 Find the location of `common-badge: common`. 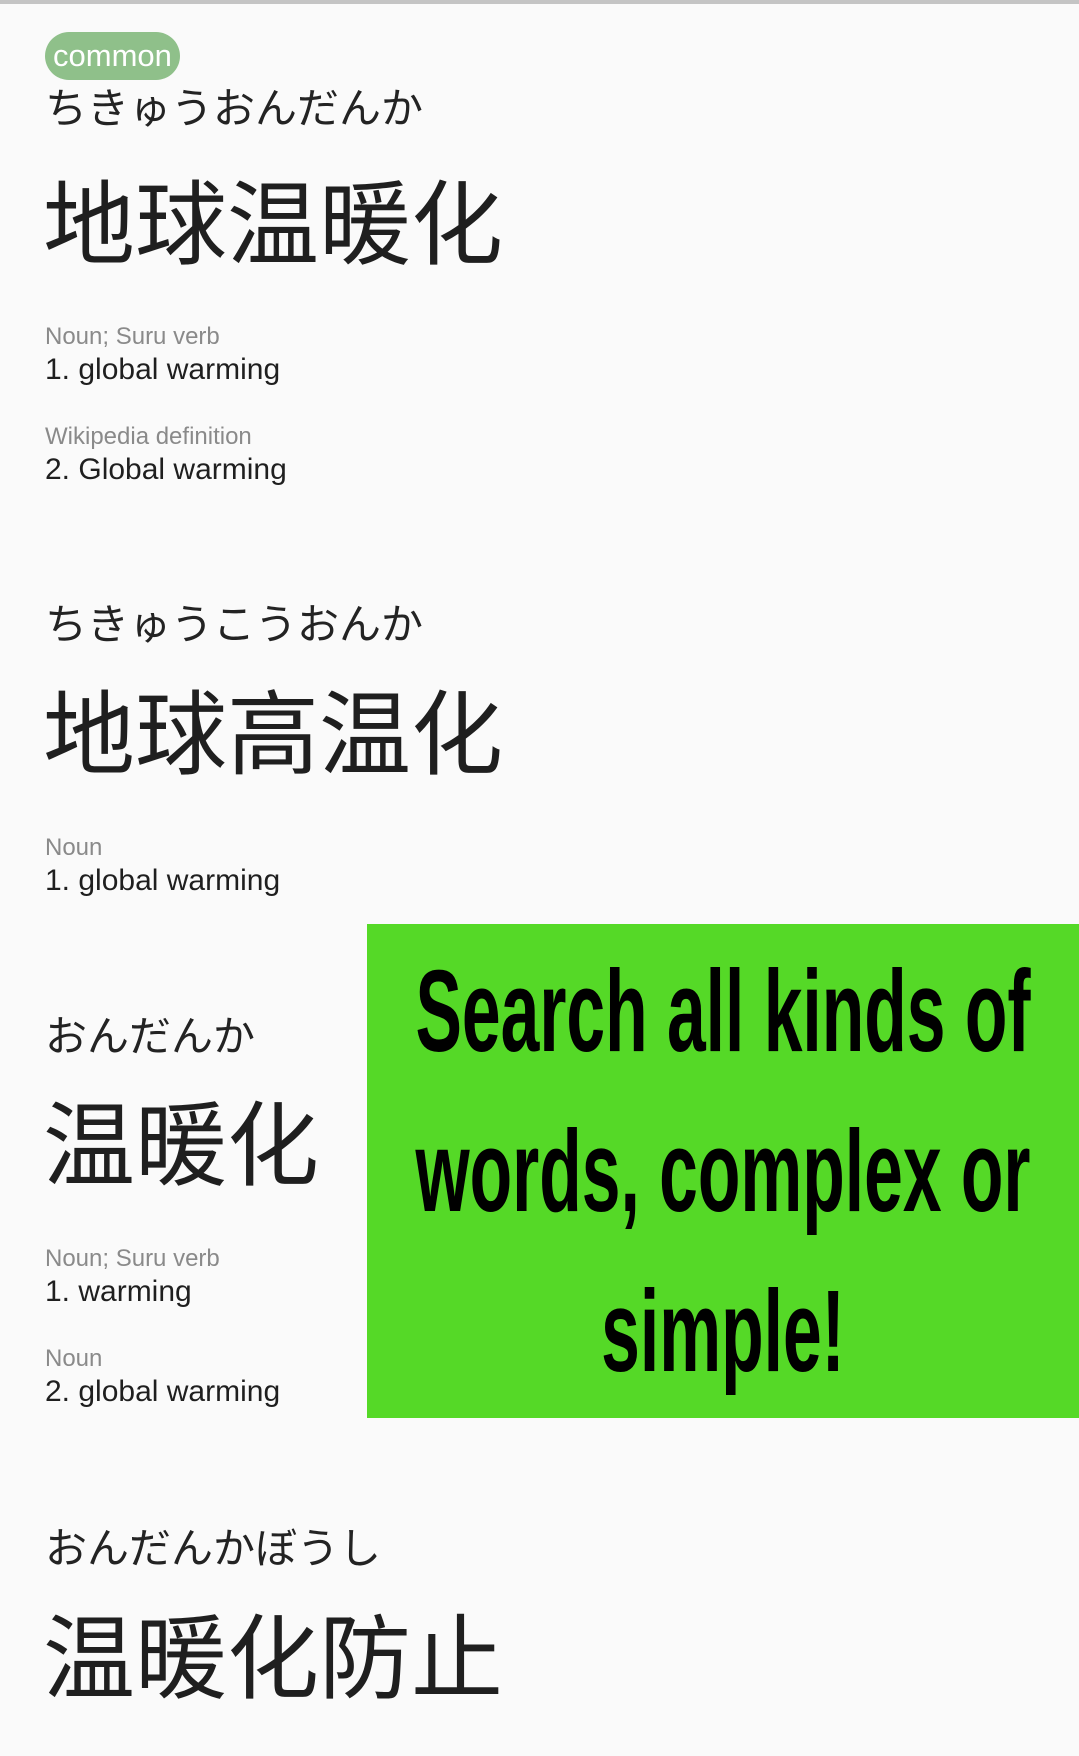

common-badge: common is located at coordinates (112, 56).